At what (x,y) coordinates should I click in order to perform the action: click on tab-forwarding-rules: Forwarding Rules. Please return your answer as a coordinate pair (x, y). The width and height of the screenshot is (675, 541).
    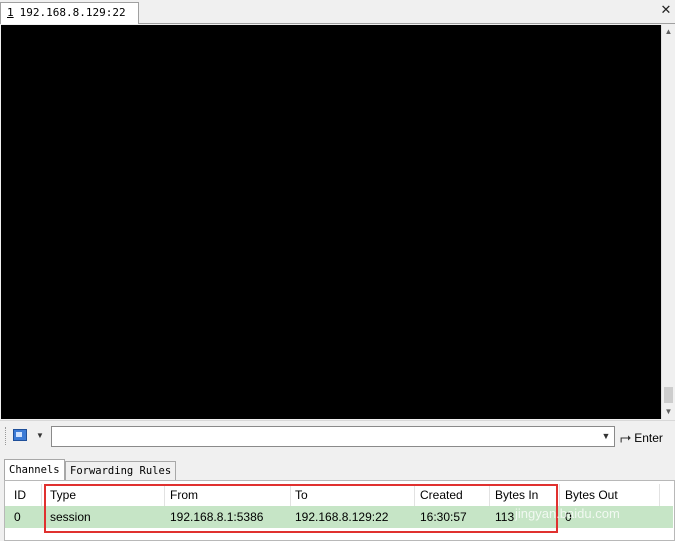
    Looking at the image, I should click on (121, 470).